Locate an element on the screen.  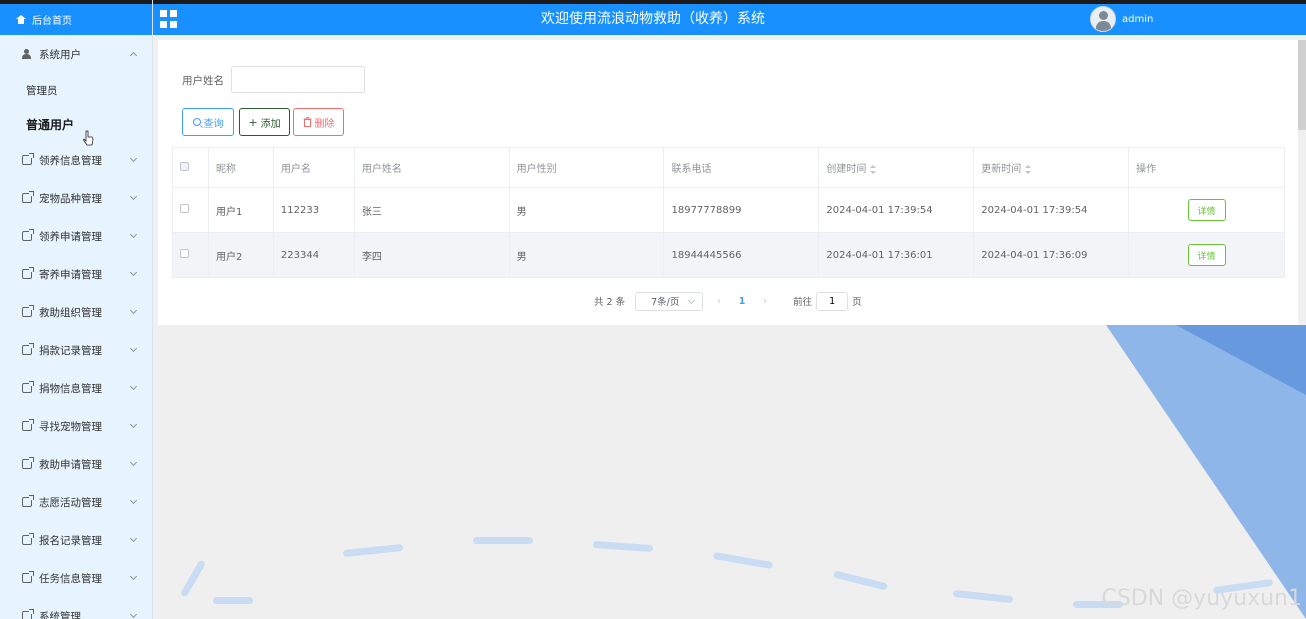
column-header-sortable: 创建时间 is located at coordinates (896, 167).